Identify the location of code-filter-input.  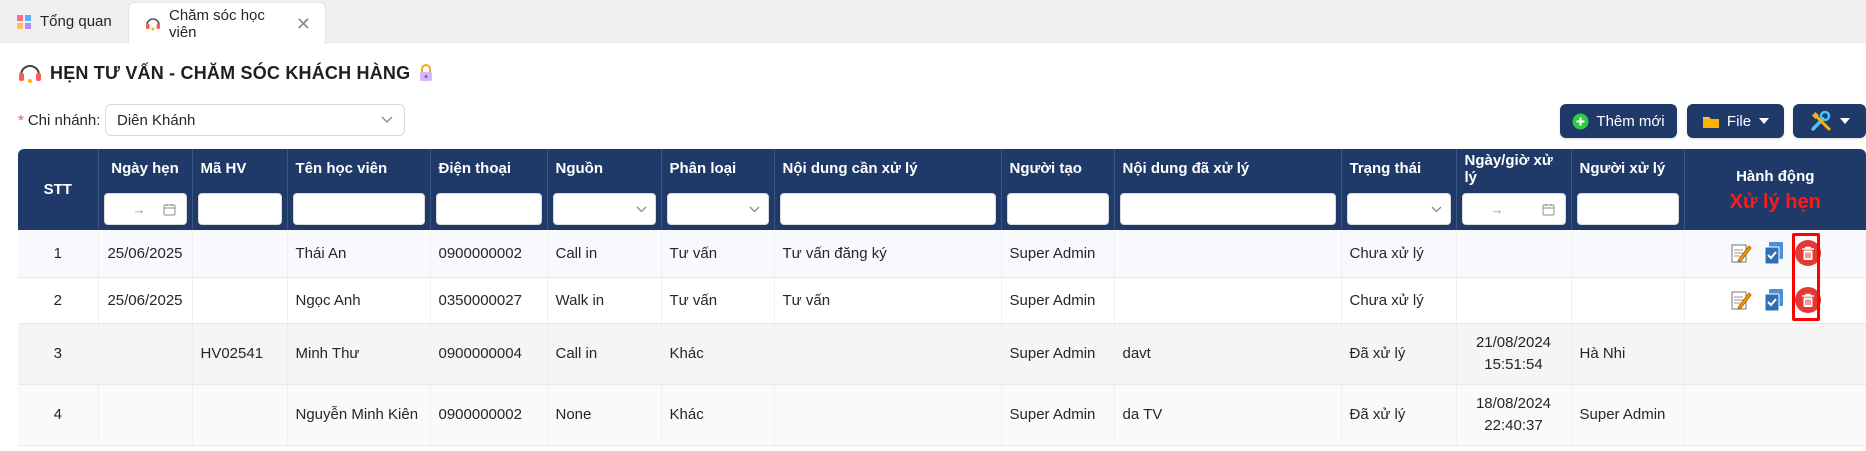
(239, 209).